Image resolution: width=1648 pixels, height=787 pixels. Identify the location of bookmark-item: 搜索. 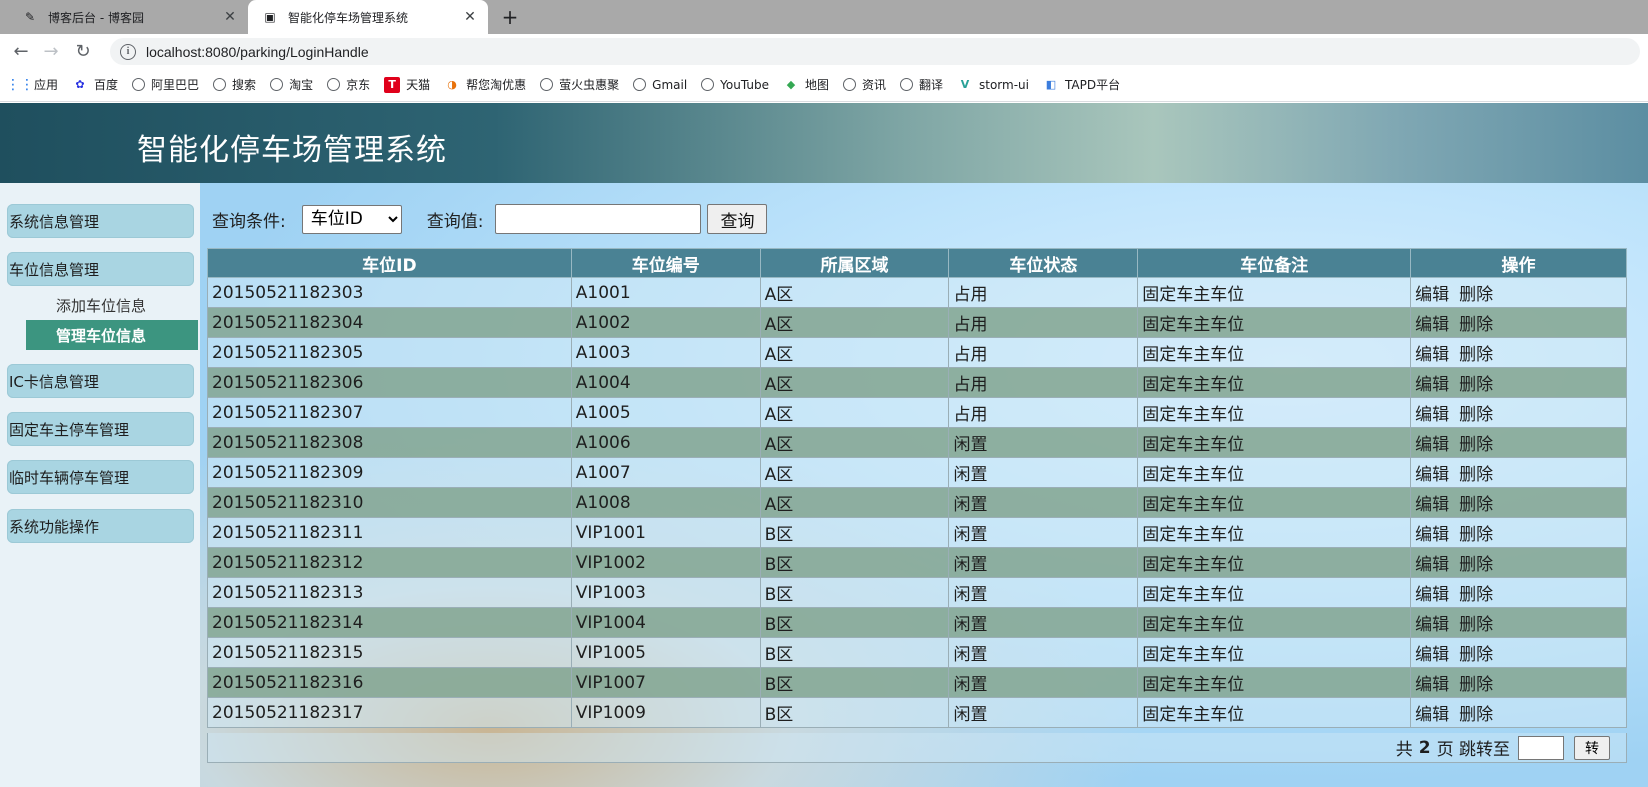
(234, 84).